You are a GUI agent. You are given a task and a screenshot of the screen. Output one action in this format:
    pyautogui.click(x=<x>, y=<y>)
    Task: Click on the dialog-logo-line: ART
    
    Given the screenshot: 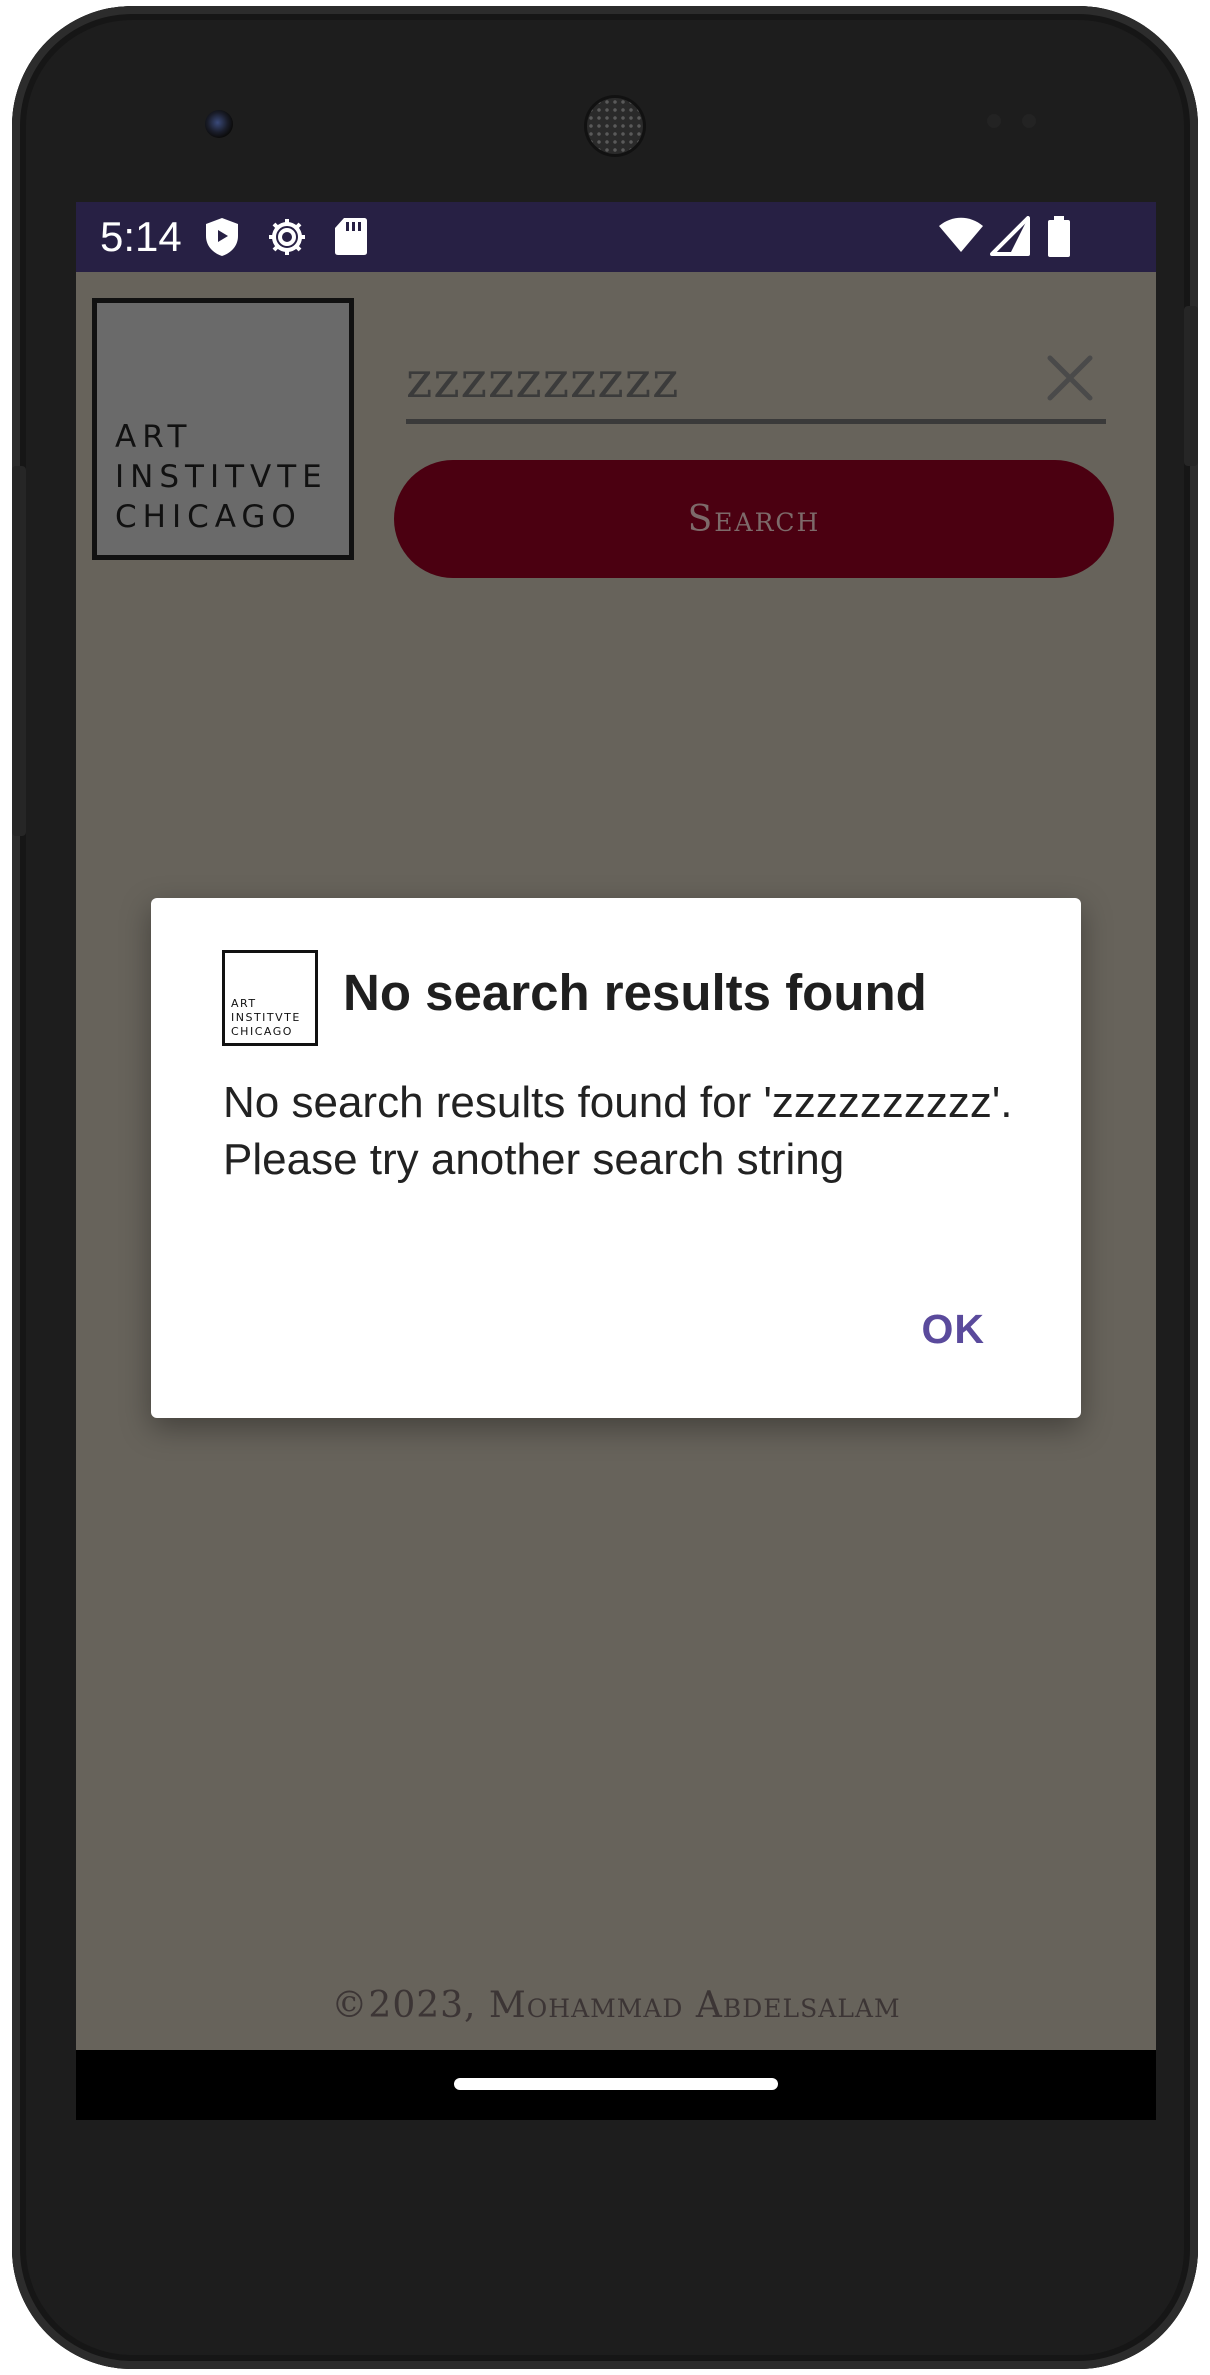 What is the action you would take?
    pyautogui.click(x=244, y=1003)
    